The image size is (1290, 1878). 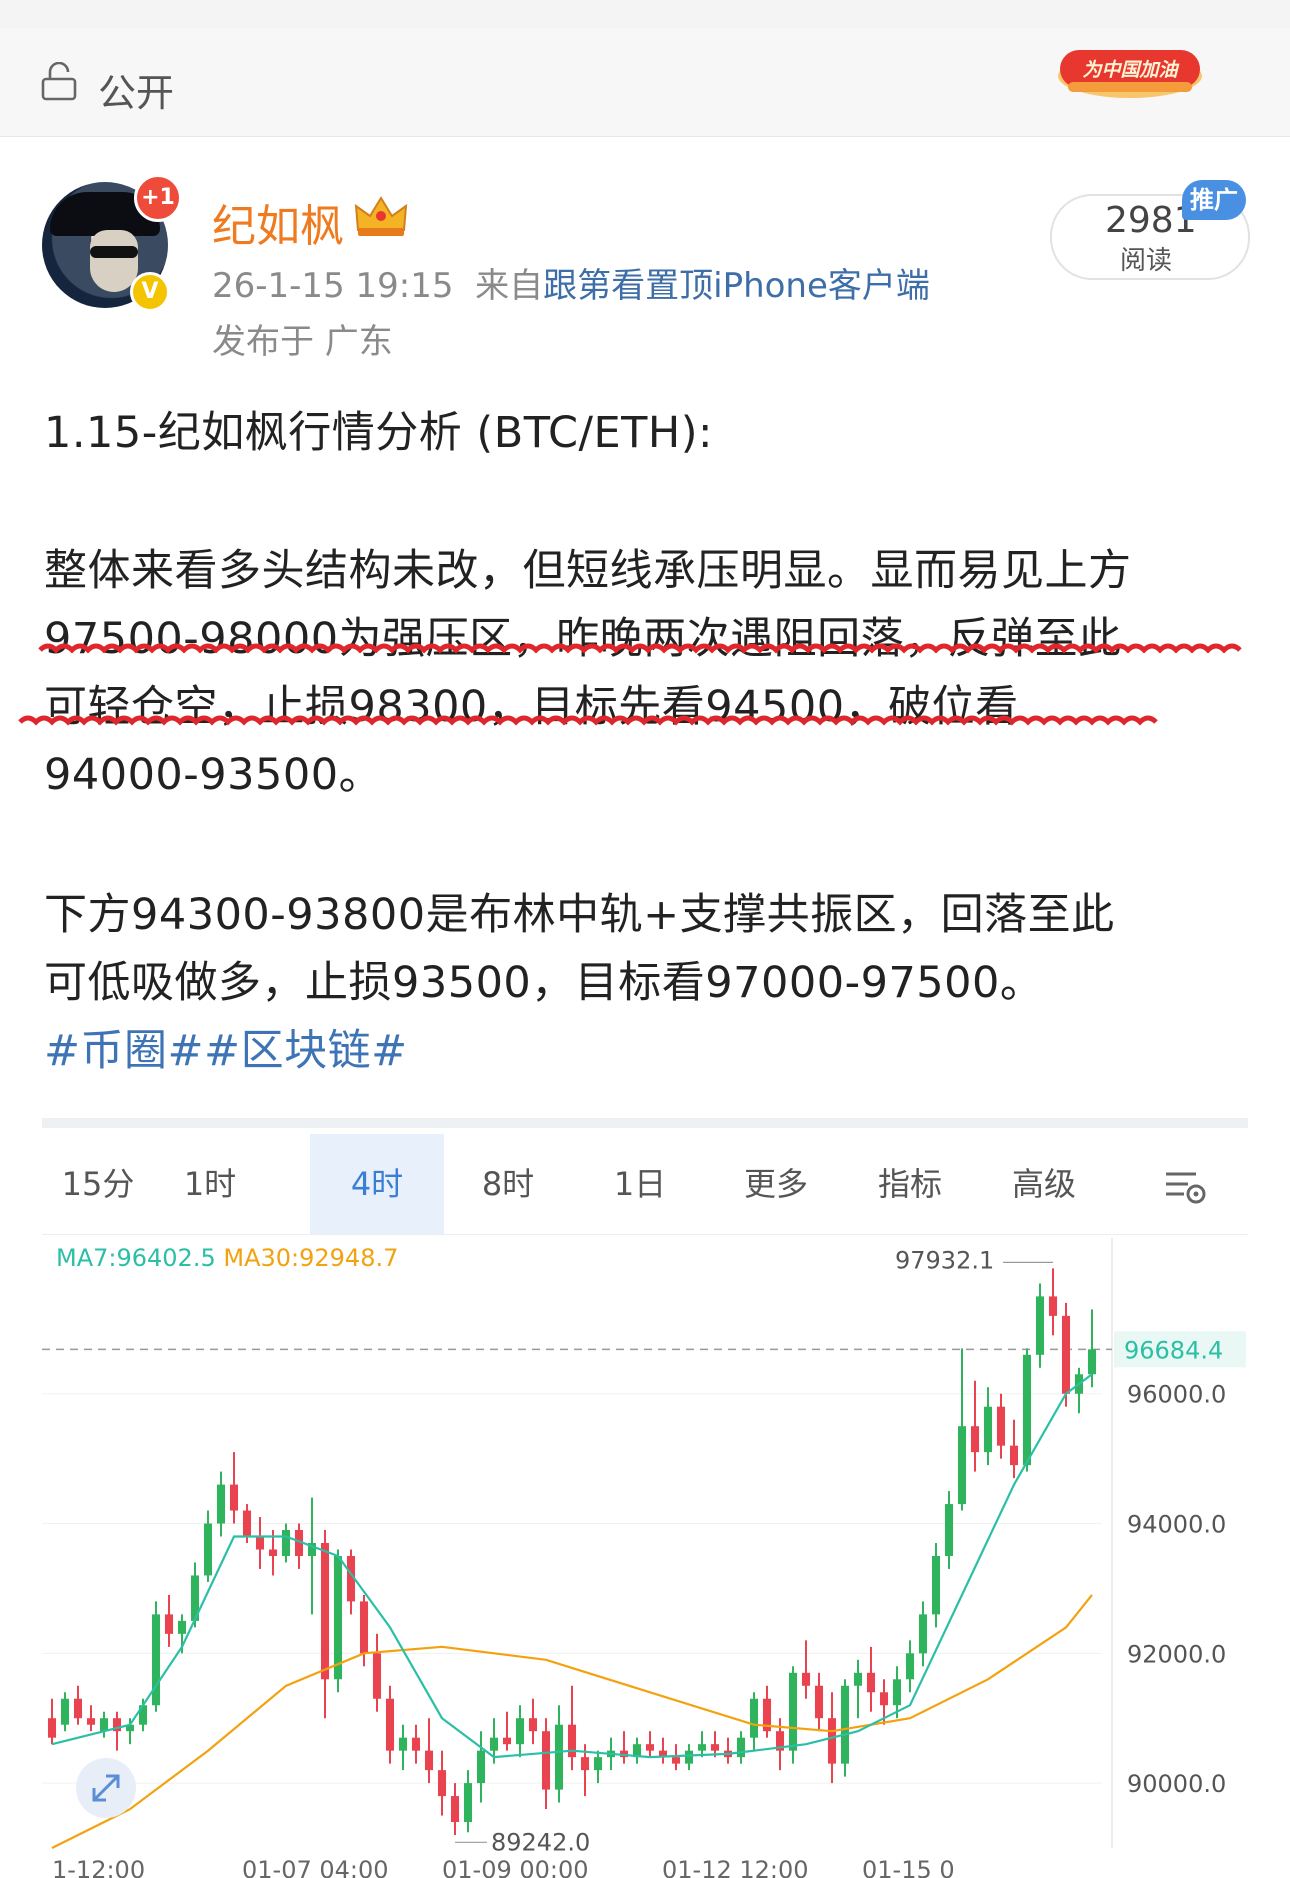 What do you see at coordinates (315, 1867) in the screenshot?
I see `x-tick-label: 01-07 04:00` at bounding box center [315, 1867].